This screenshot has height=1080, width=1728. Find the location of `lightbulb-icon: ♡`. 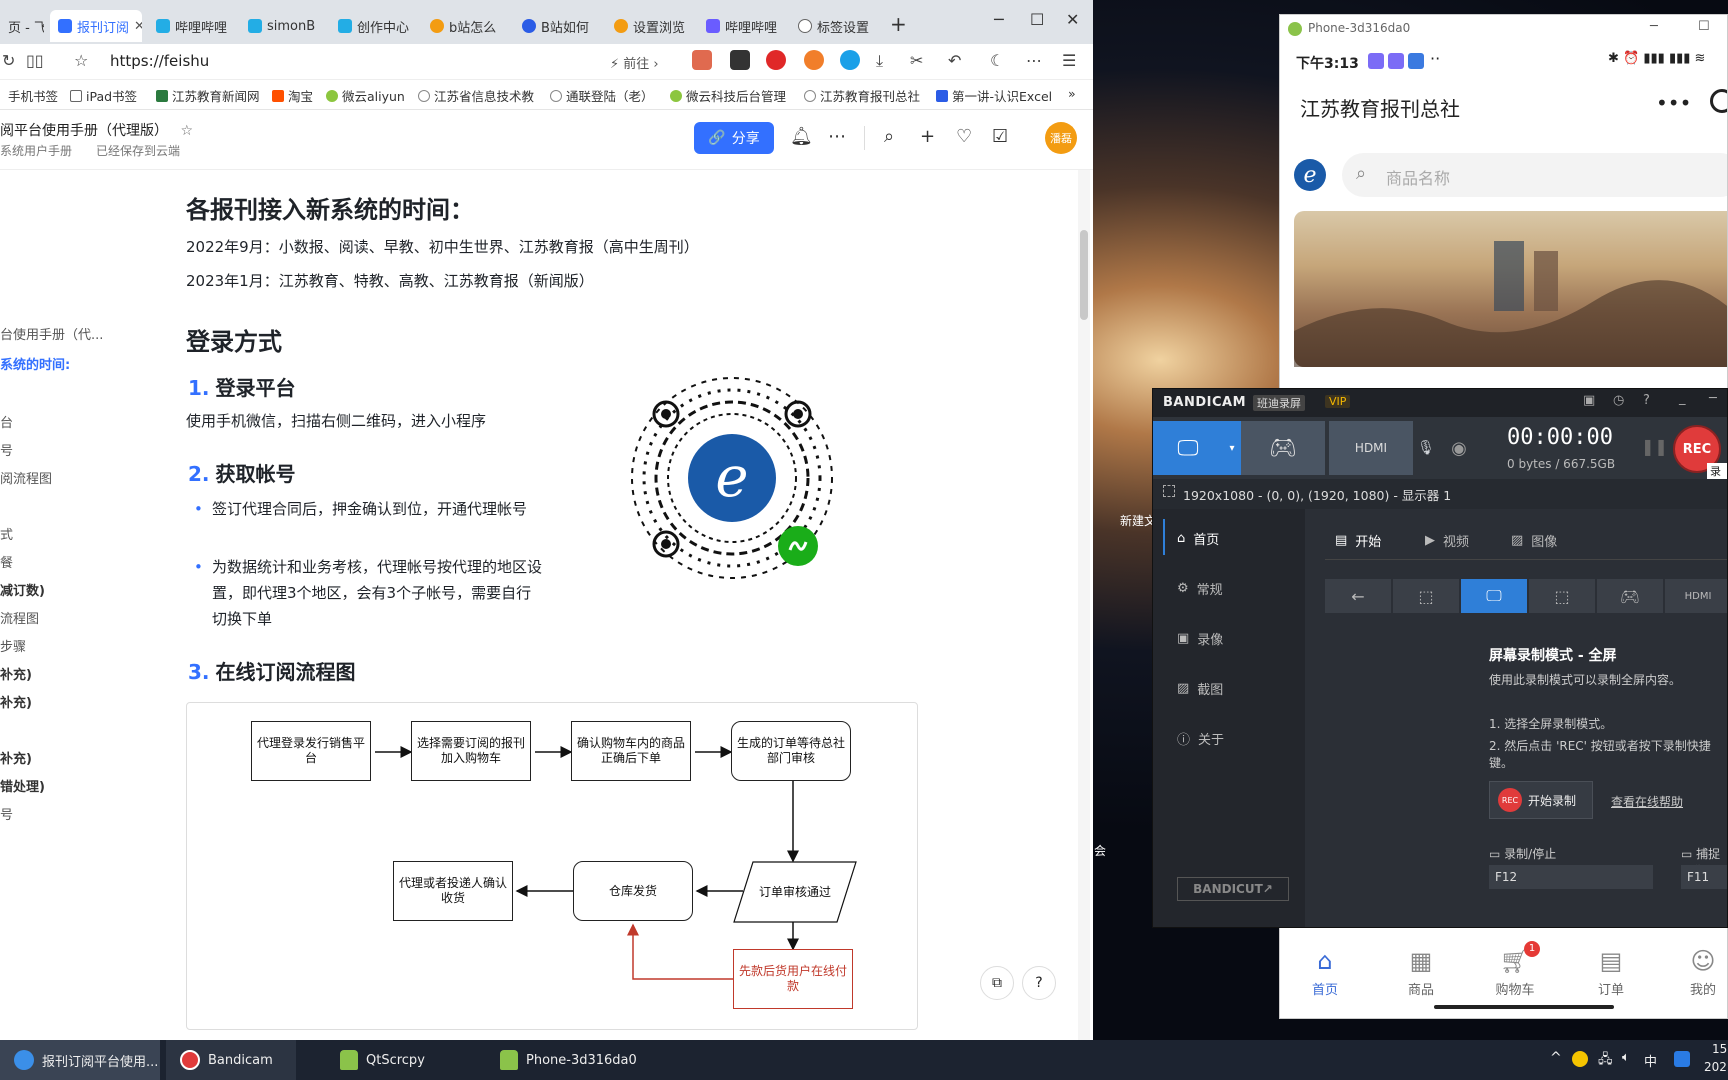

lightbulb-icon: ♡ is located at coordinates (964, 136).